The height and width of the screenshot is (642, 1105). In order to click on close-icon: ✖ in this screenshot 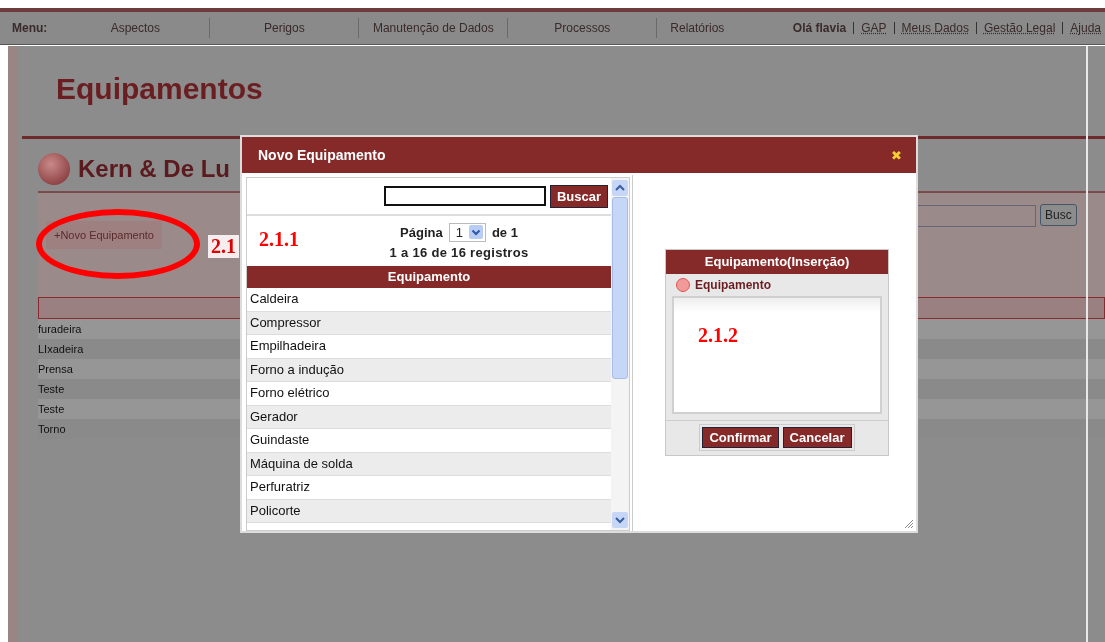, I will do `click(896, 155)`.